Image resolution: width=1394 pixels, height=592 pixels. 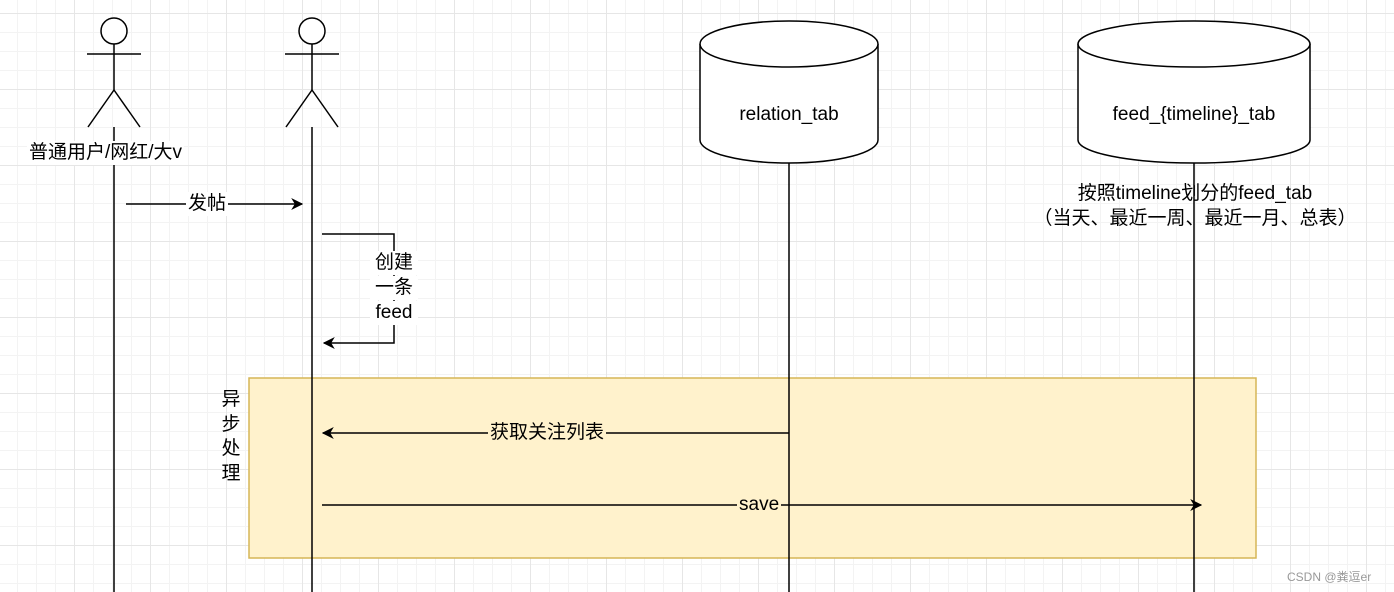 What do you see at coordinates (1194, 114) in the screenshot?
I see `feed-db-label: feed_{timeline}_tab` at bounding box center [1194, 114].